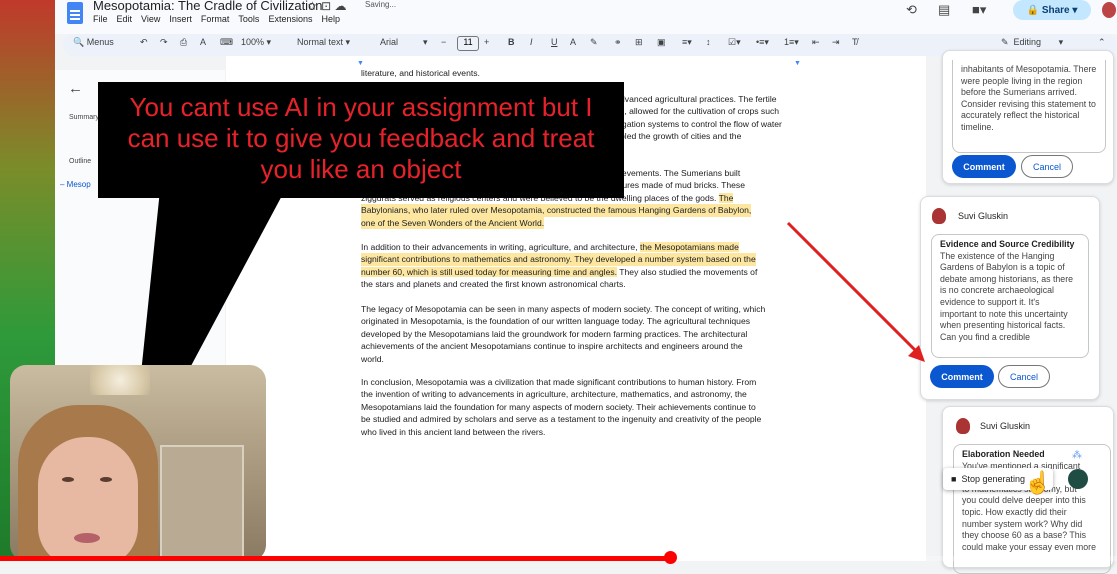 The height and width of the screenshot is (574, 1117). Describe the element at coordinates (734, 42) in the screenshot. I see `checklist-icon: ☑▾` at that location.